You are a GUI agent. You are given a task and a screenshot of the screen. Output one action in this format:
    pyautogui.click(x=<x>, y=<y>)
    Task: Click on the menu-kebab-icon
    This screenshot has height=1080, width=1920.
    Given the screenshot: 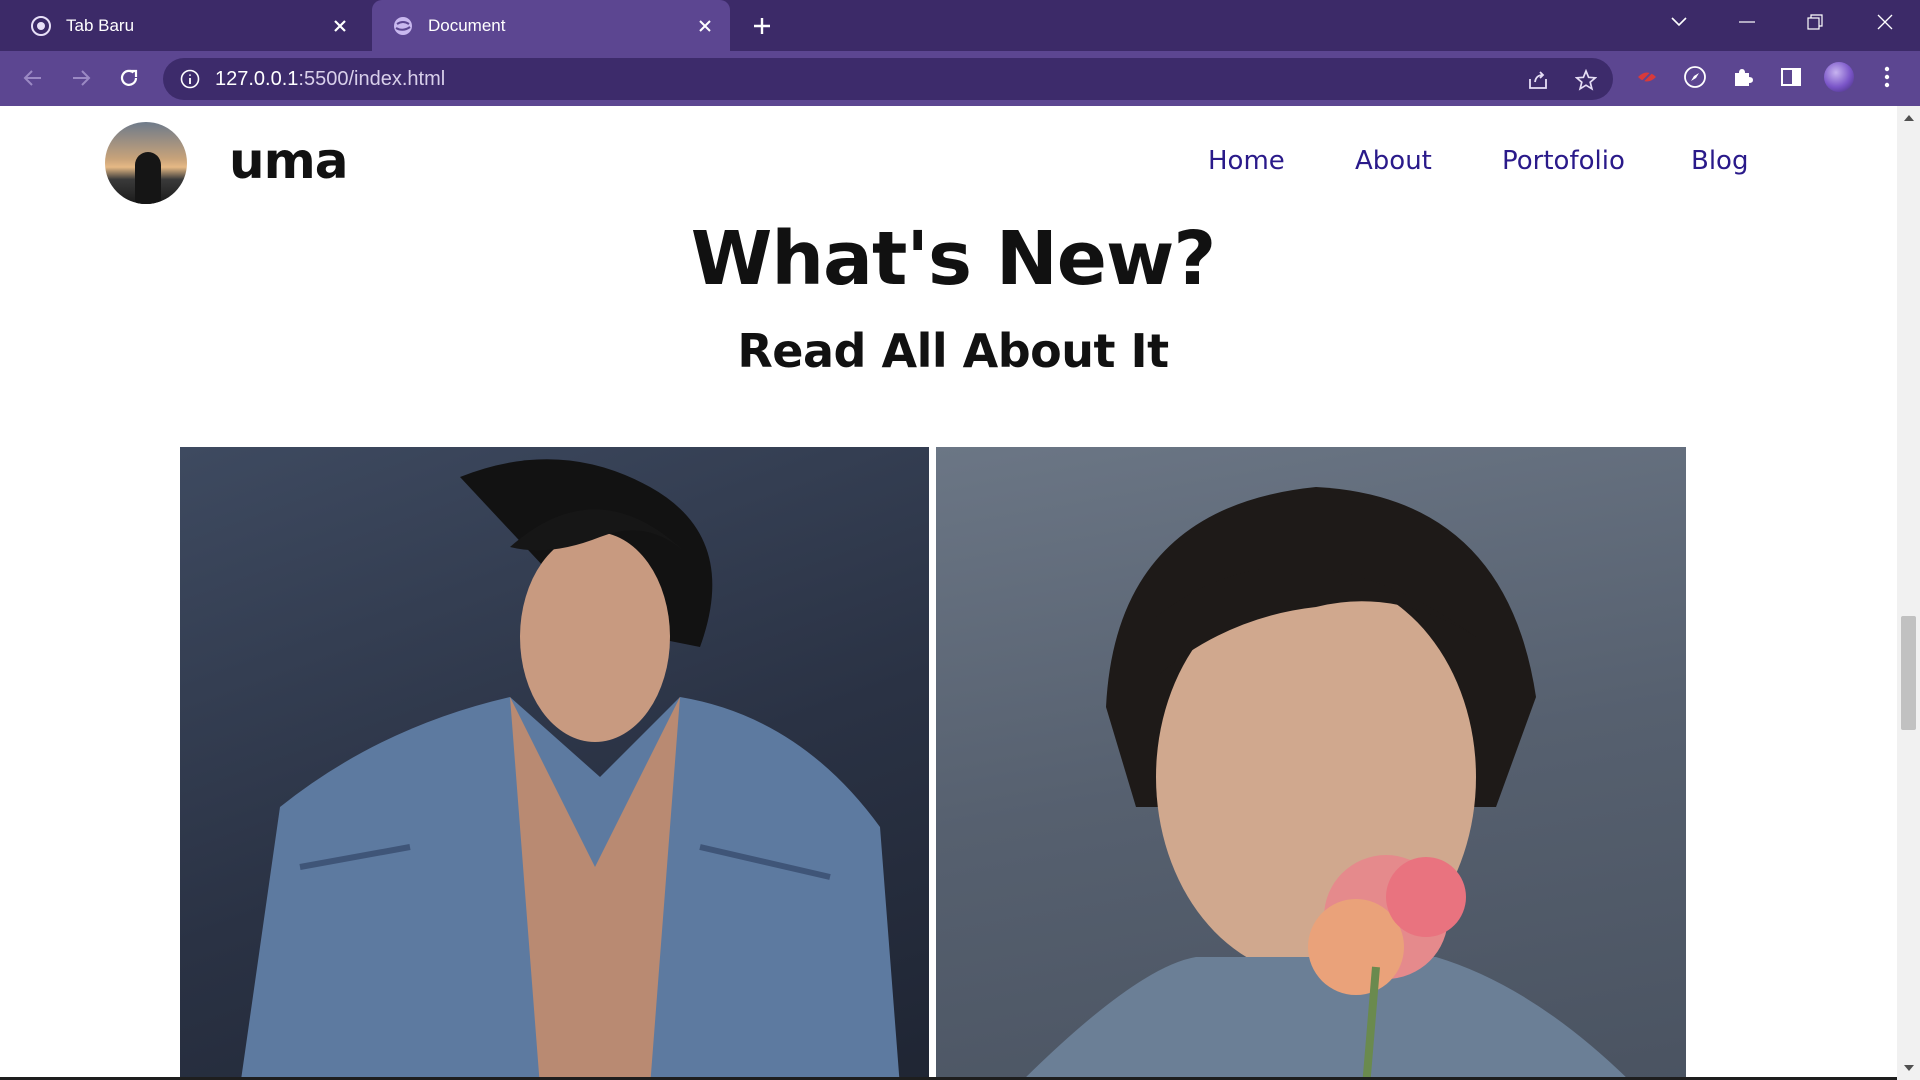 What is the action you would take?
    pyautogui.click(x=1887, y=77)
    